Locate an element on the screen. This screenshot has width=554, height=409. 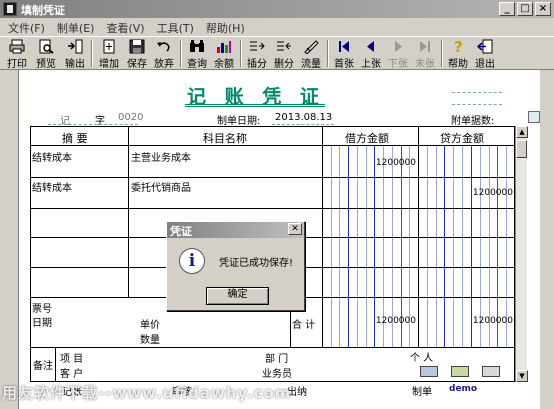
balance-chart-icon is located at coordinates (224, 46).